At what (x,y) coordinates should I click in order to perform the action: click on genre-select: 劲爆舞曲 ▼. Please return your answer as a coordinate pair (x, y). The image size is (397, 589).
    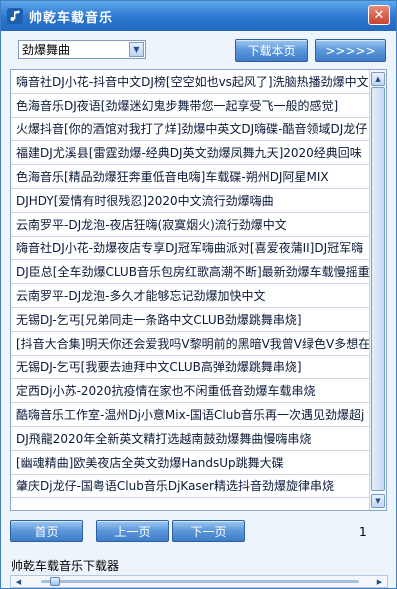
    Looking at the image, I should click on (82, 49).